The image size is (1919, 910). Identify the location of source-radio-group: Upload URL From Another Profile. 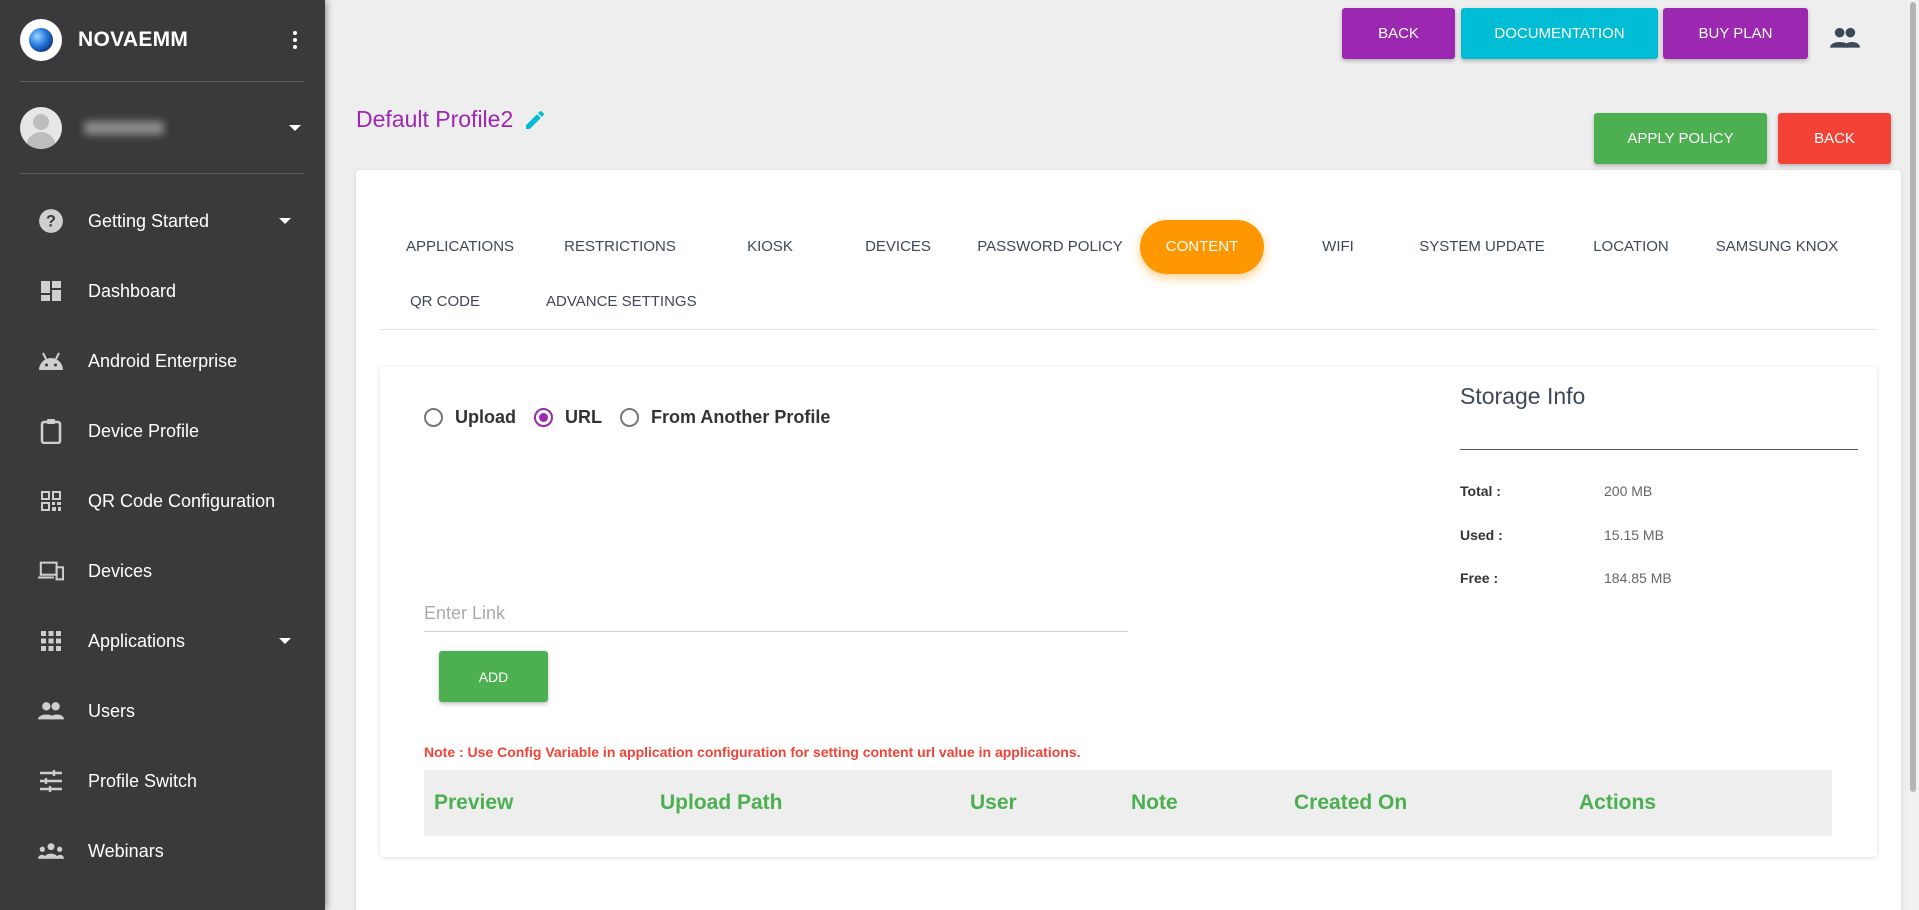
(636, 417).